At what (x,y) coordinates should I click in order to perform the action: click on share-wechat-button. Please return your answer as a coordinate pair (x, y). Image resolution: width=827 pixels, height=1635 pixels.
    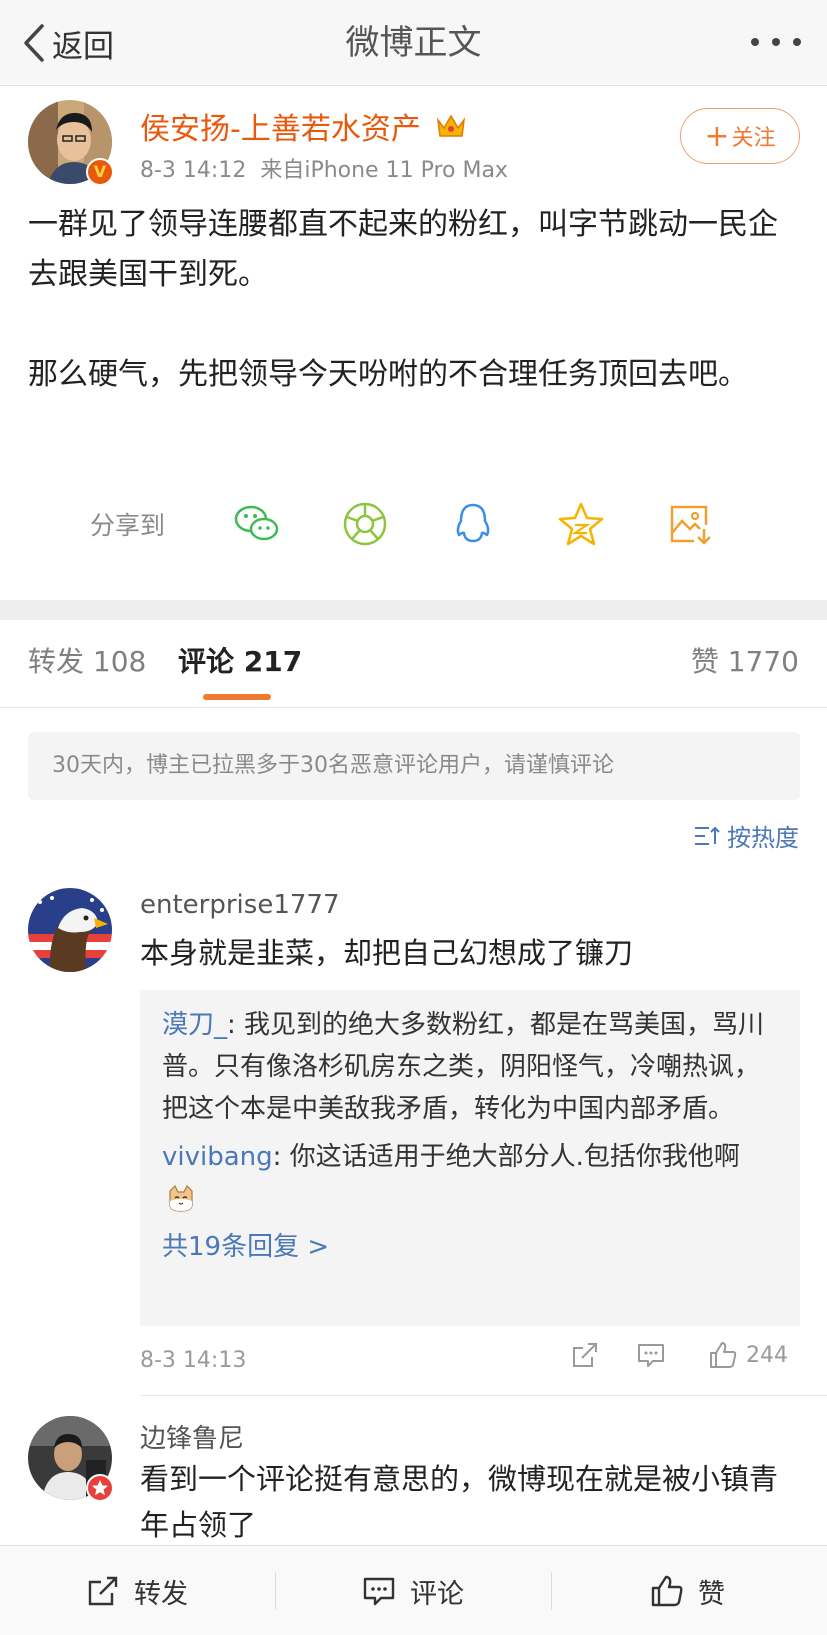
    Looking at the image, I should click on (257, 524).